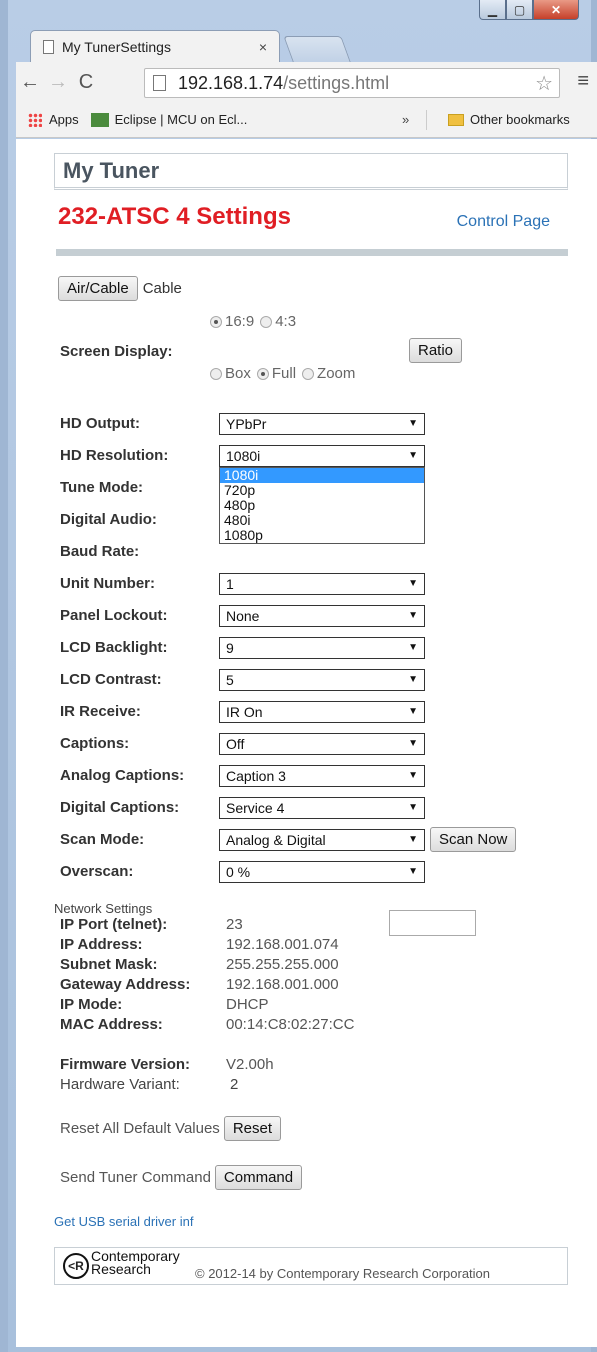 This screenshot has height=1352, width=597. Describe the element at coordinates (155, 46) in the screenshot. I see `browser-tab: My TunerSettings ×` at that location.